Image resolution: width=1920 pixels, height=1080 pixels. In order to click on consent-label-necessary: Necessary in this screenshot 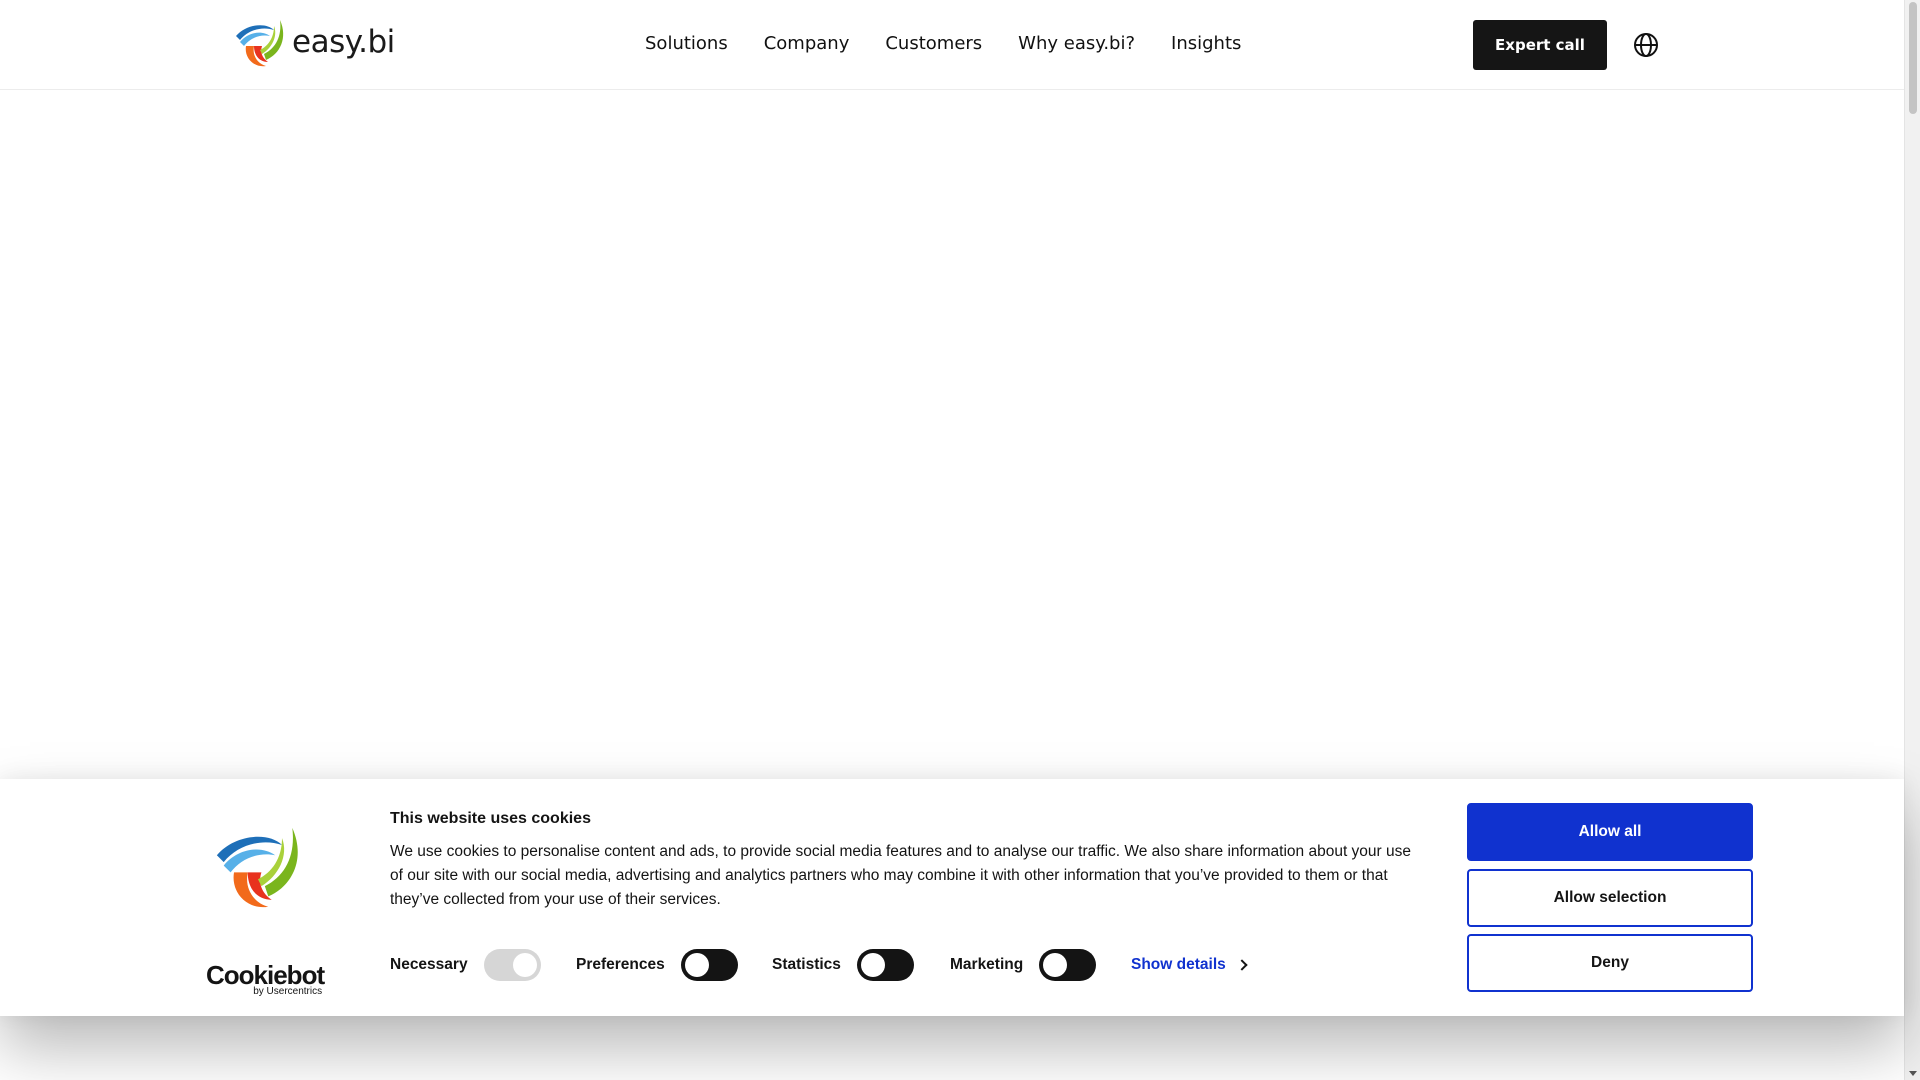, I will do `click(429, 964)`.